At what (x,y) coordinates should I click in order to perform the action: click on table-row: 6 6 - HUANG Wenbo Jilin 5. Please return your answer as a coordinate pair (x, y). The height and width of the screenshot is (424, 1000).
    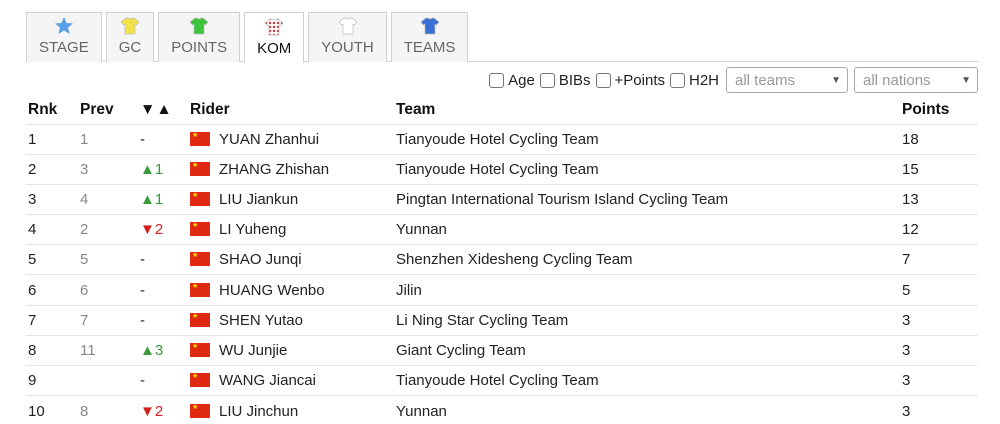
    Looking at the image, I should click on (502, 290).